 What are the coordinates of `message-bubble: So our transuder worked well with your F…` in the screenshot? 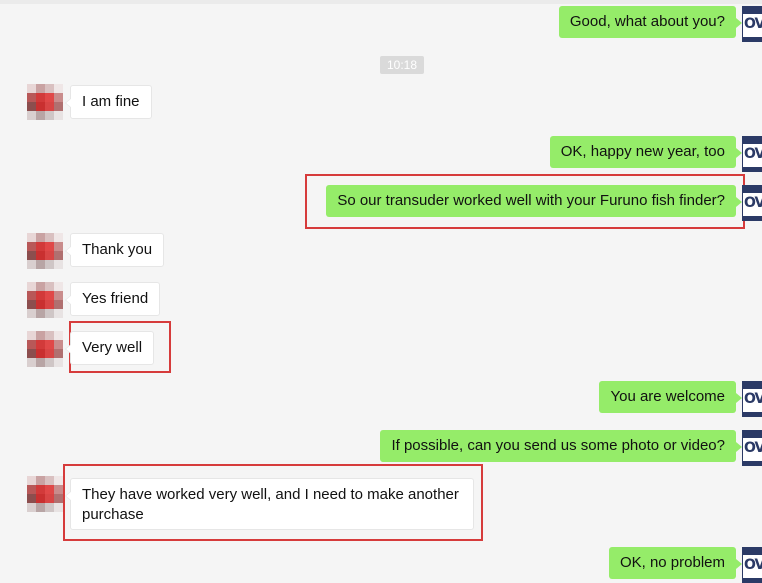 It's located at (534, 201).